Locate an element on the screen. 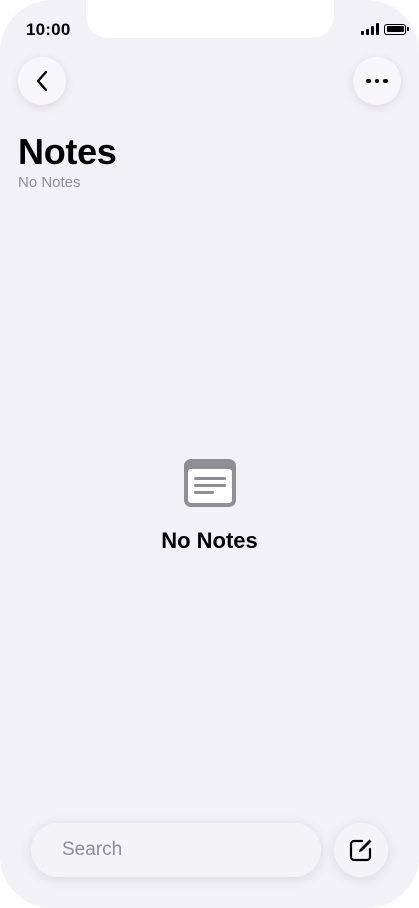 Image resolution: width=419 pixels, height=908 pixels. search-bar is located at coordinates (176, 850).